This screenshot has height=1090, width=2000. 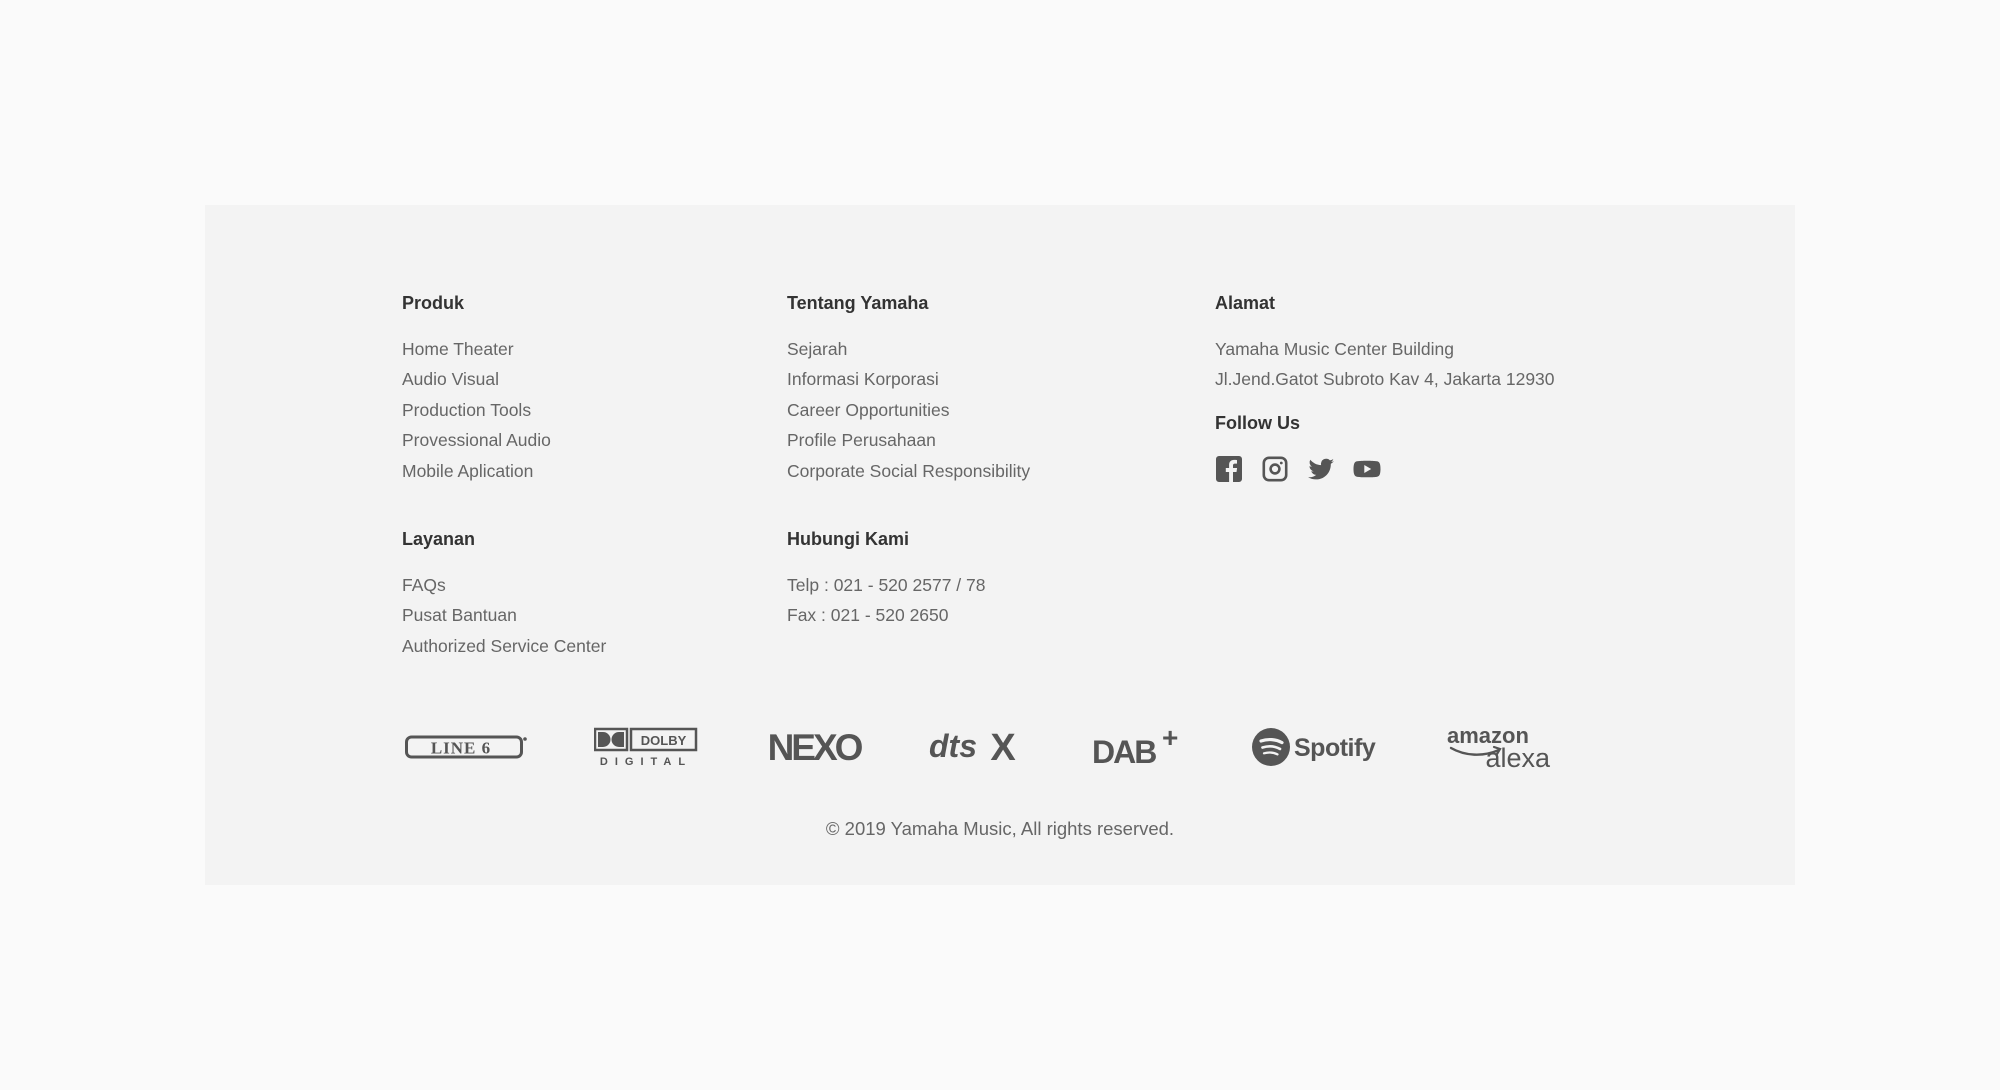 I want to click on dolby-digital-text: DIGITAL, so click(x=646, y=761).